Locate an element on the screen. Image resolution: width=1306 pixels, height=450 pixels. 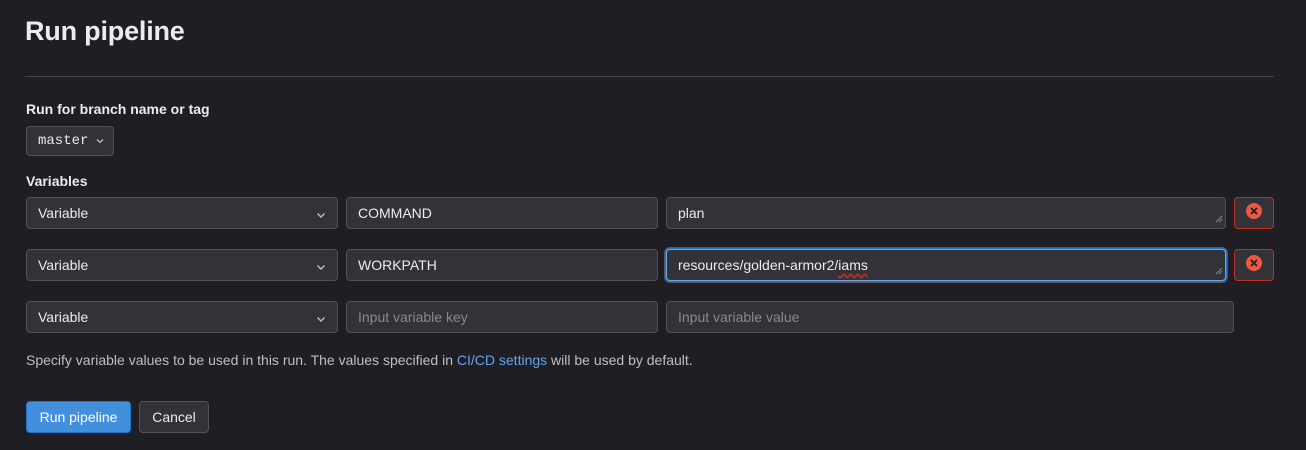
variable-value-input: plan is located at coordinates (946, 213).